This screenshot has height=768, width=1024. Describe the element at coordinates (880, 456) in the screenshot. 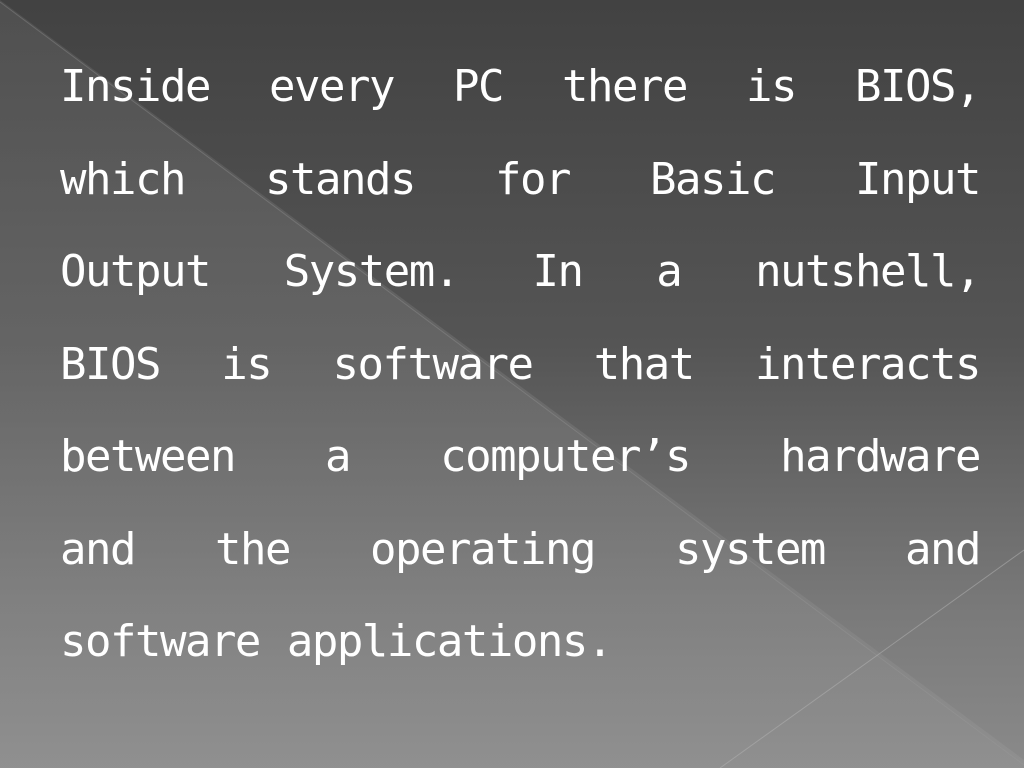

I see `word: hardware` at that location.